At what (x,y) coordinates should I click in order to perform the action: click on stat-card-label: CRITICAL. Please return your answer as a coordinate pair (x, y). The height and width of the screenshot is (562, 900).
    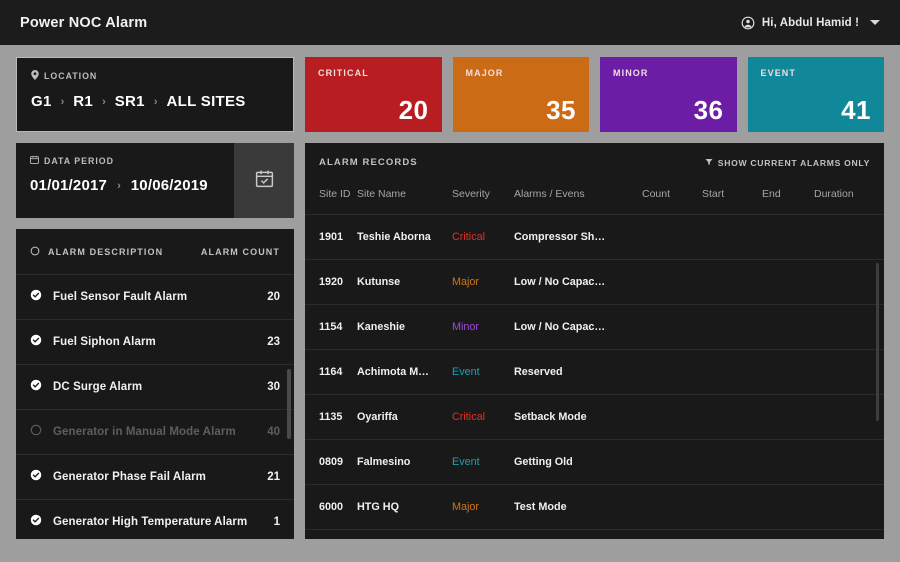
    Looking at the image, I should click on (343, 73).